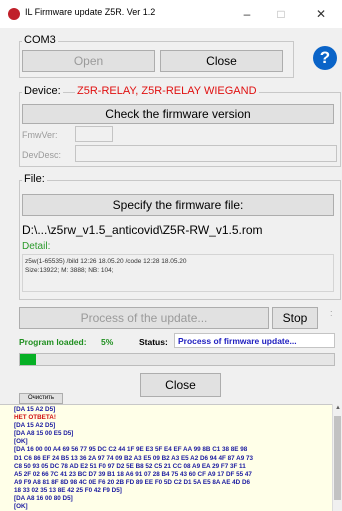 Image resolution: width=342 pixels, height=511 pixels. Describe the element at coordinates (178, 114) in the screenshot. I see `check-firmware-button: Check the firmware version` at that location.